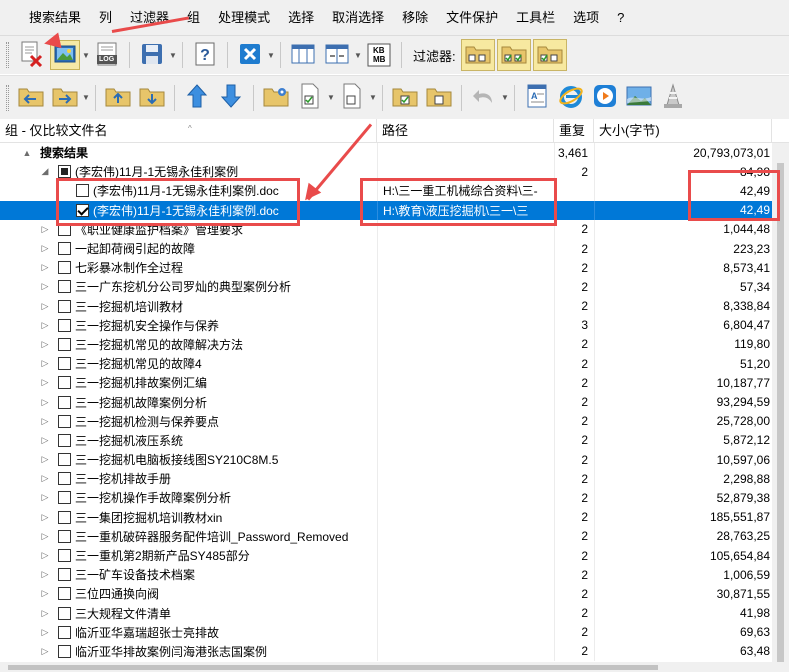 This screenshot has height=672, width=789. What do you see at coordinates (605, 98) in the screenshot?
I see `media-player-button` at bounding box center [605, 98].